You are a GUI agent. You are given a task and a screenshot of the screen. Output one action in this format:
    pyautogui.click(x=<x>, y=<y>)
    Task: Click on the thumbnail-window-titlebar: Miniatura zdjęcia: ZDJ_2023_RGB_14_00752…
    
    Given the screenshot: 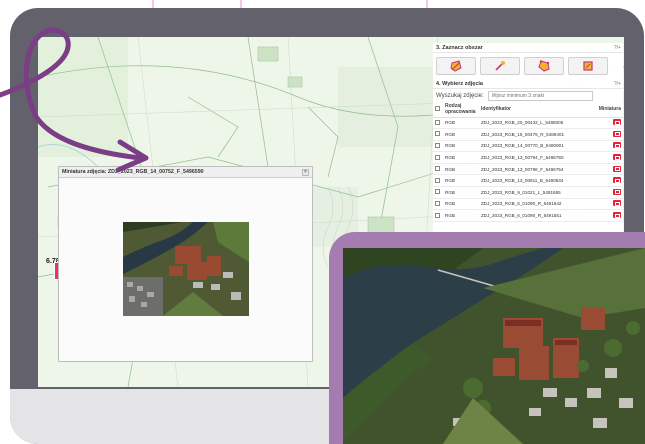 What is the action you would take?
    pyautogui.click(x=185, y=172)
    